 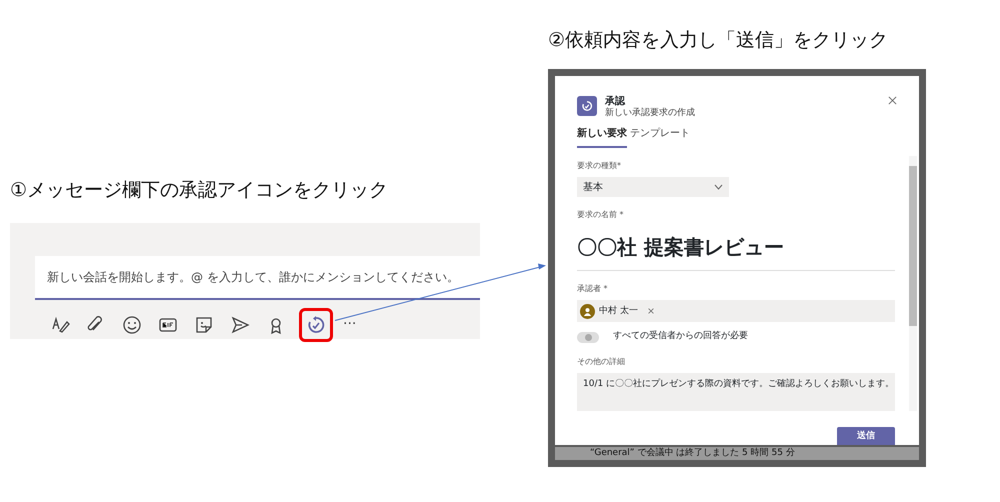 What do you see at coordinates (650, 113) in the screenshot?
I see `dialog-subtitle: 新しい承認要求の作成` at bounding box center [650, 113].